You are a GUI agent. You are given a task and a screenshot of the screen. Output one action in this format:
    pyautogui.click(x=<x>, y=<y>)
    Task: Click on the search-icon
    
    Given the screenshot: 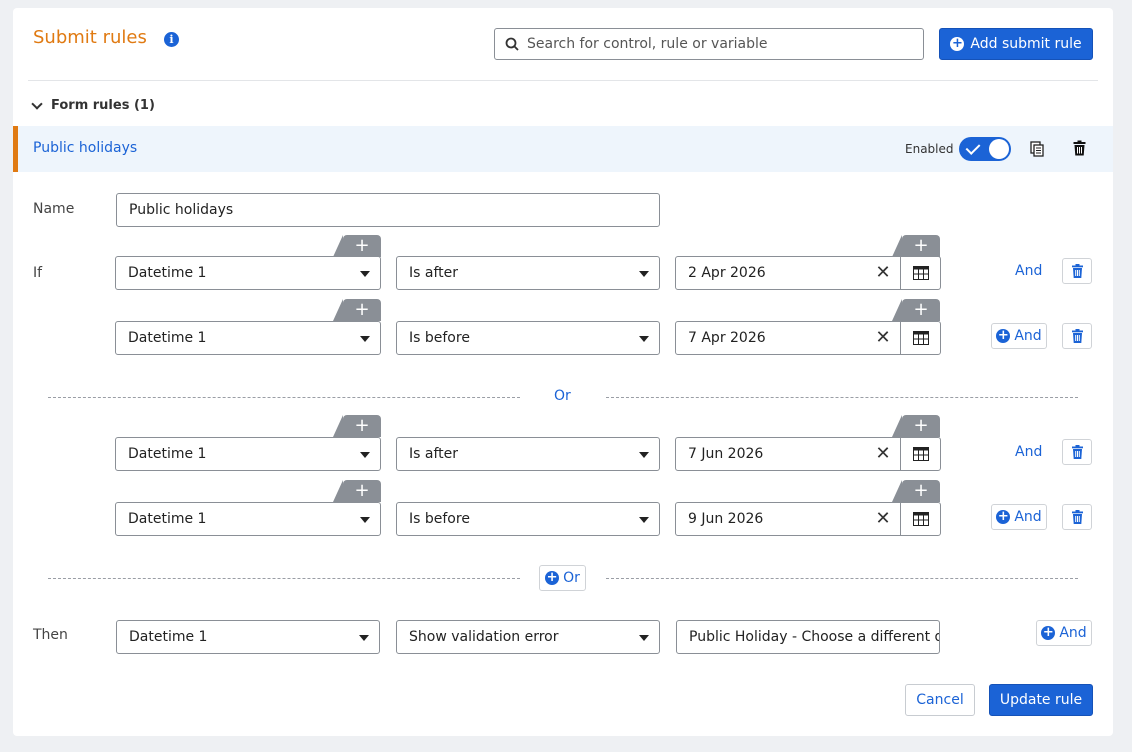 What is the action you would take?
    pyautogui.click(x=512, y=44)
    